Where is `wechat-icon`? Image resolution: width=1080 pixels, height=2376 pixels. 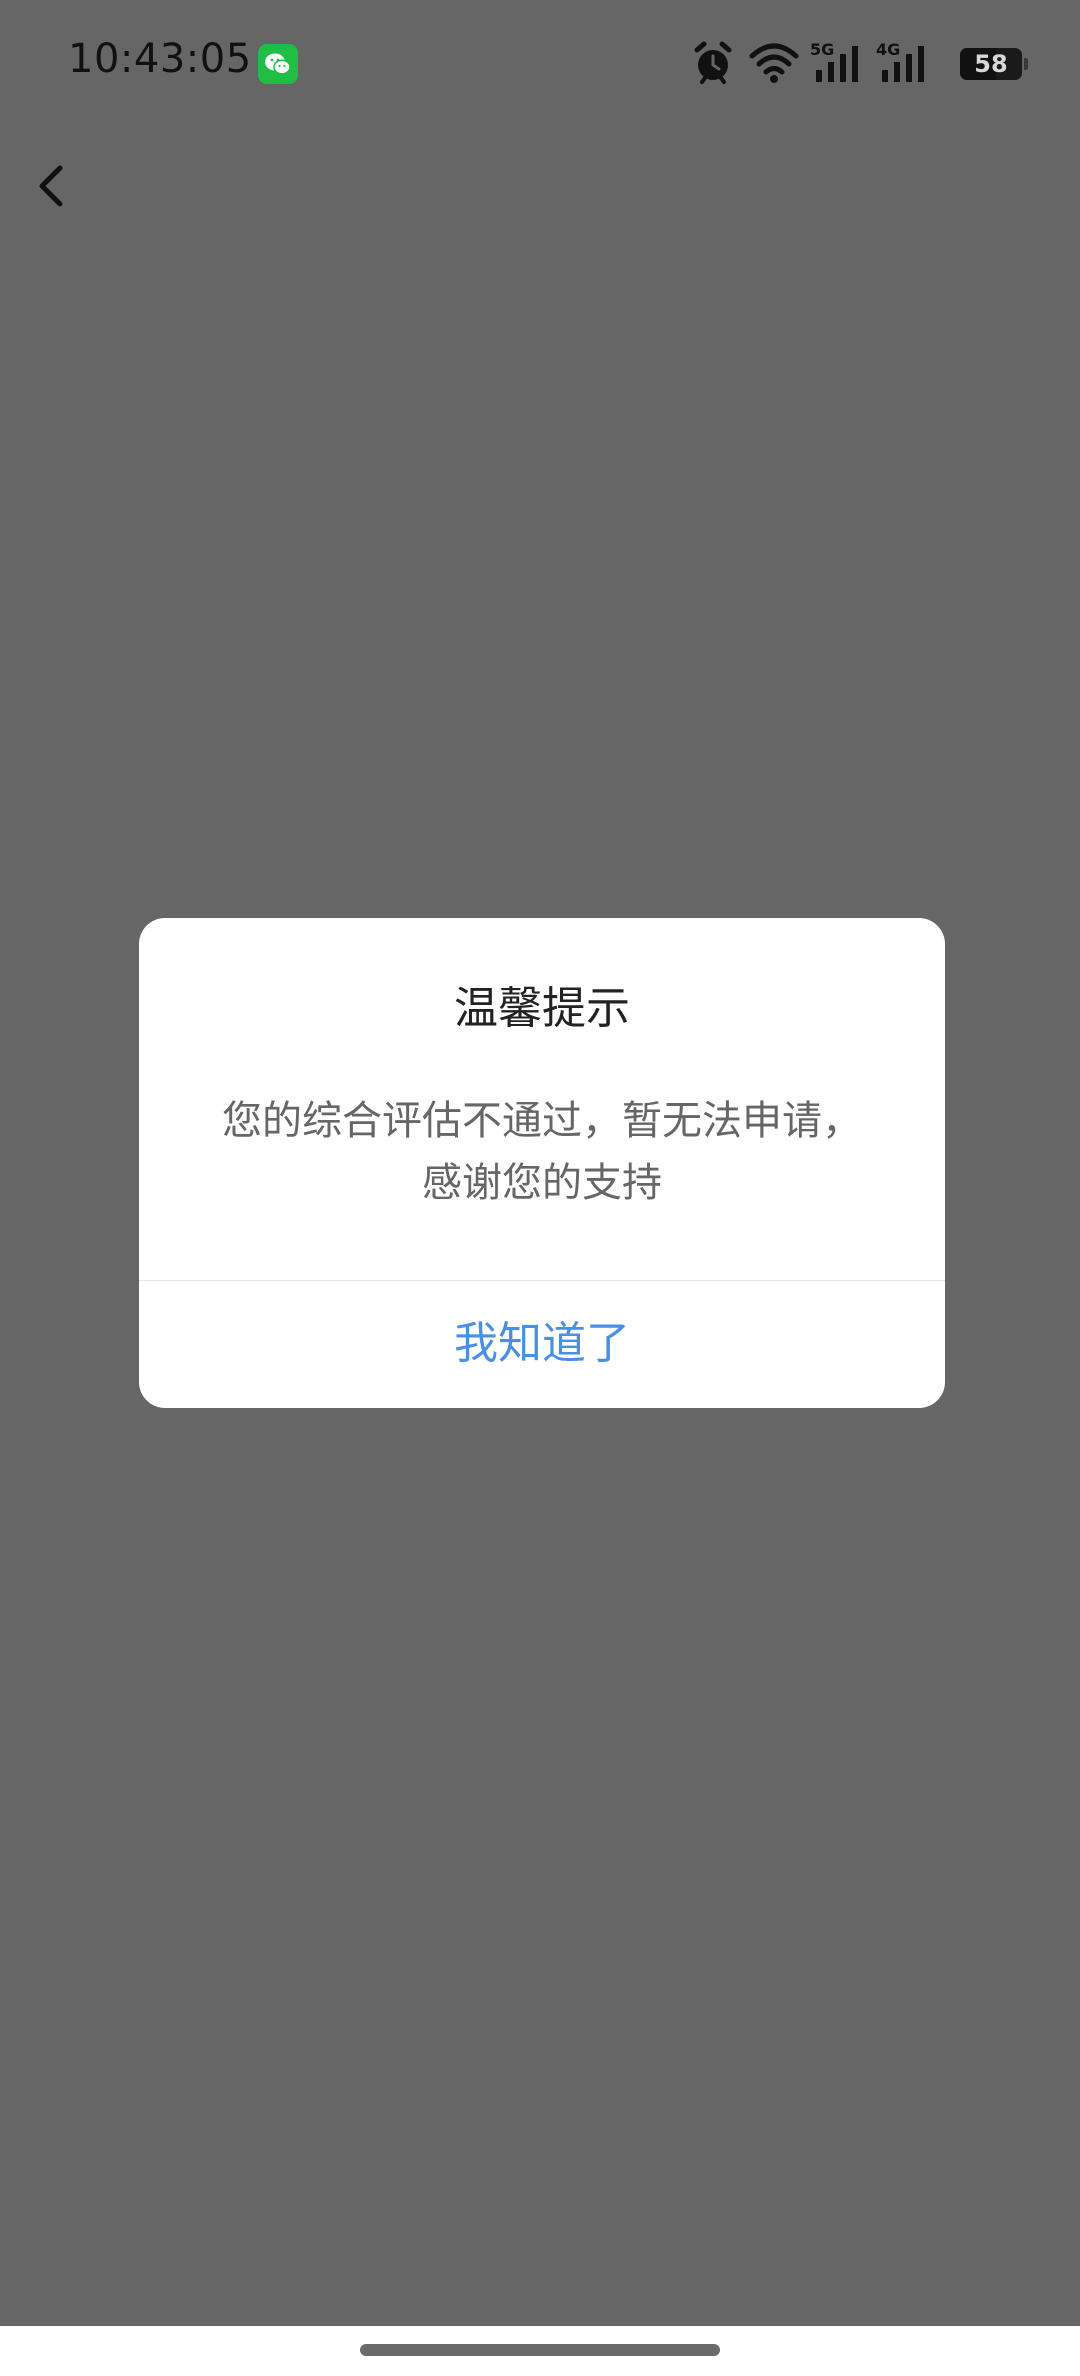 wechat-icon is located at coordinates (278, 64).